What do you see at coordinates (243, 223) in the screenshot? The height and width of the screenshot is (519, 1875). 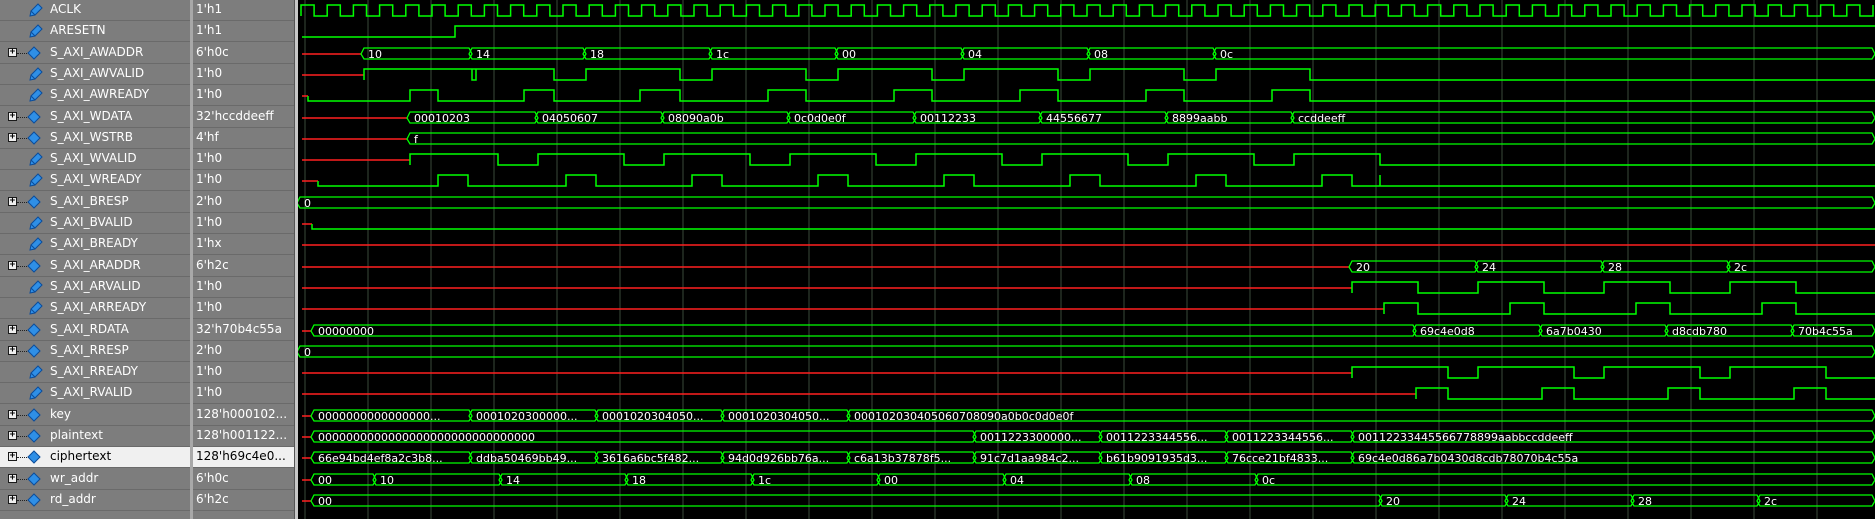 I see `value-row-s_axi_bvalid: 1'h0` at bounding box center [243, 223].